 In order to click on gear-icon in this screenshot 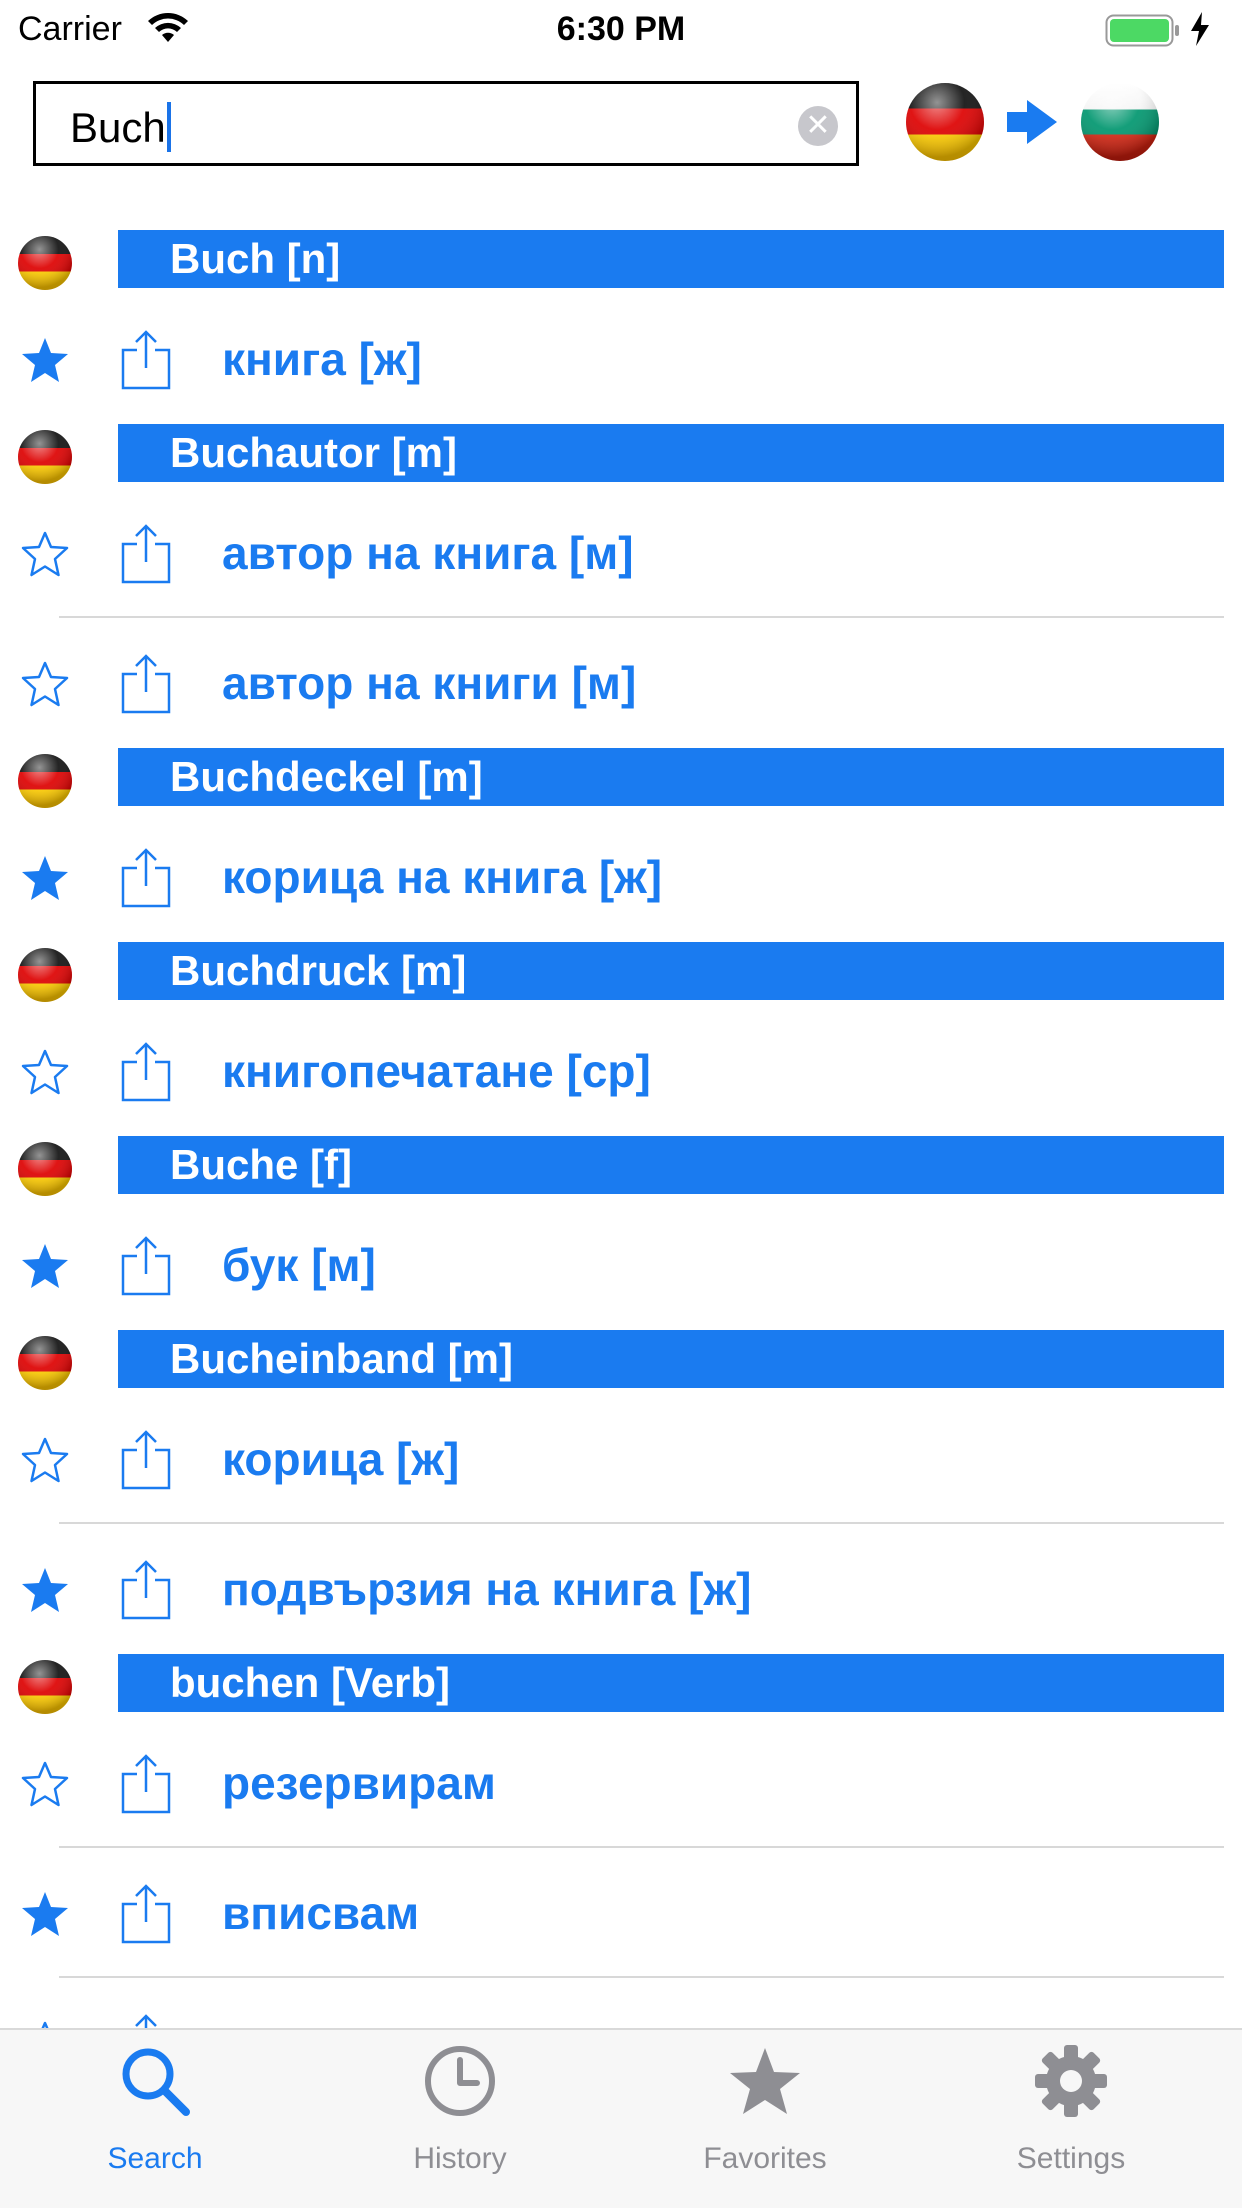, I will do `click(1071, 2081)`.